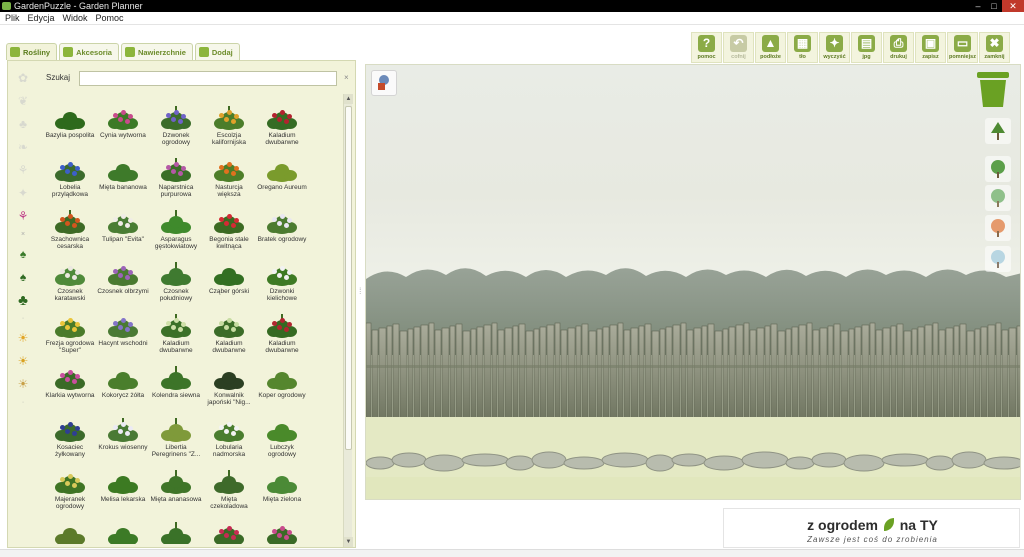 The height and width of the screenshot is (557, 1024). What do you see at coordinates (70, 338) in the screenshot?
I see `plant-item: Frezja ogrodowa "Super"` at bounding box center [70, 338].